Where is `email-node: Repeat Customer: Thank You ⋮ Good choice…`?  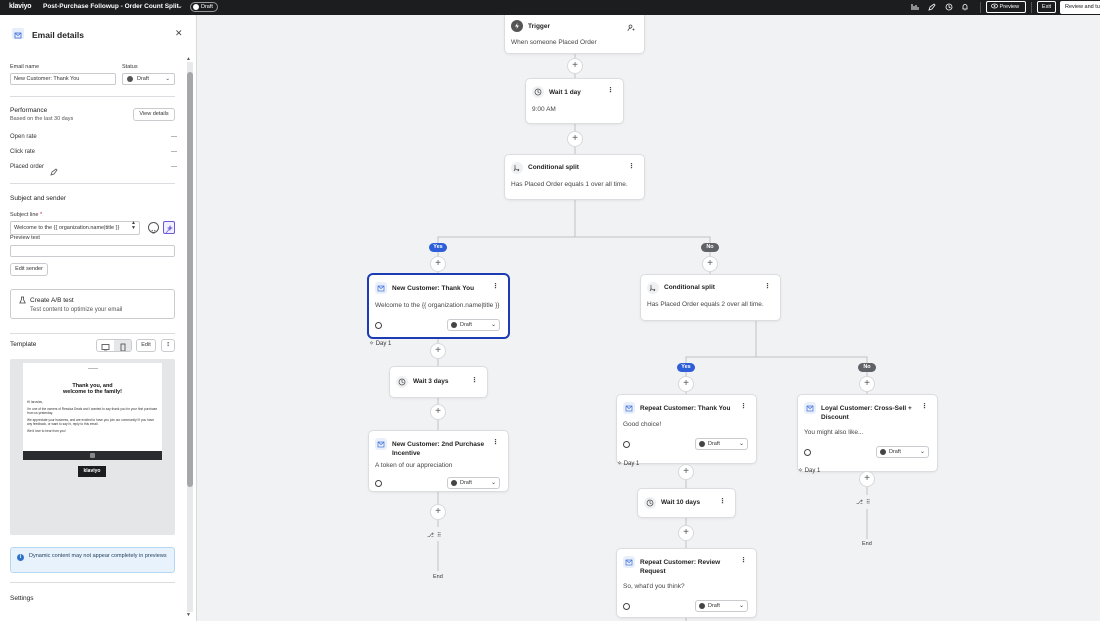
email-node: Repeat Customer: Thank You ⋮ Good choice… is located at coordinates (686, 429).